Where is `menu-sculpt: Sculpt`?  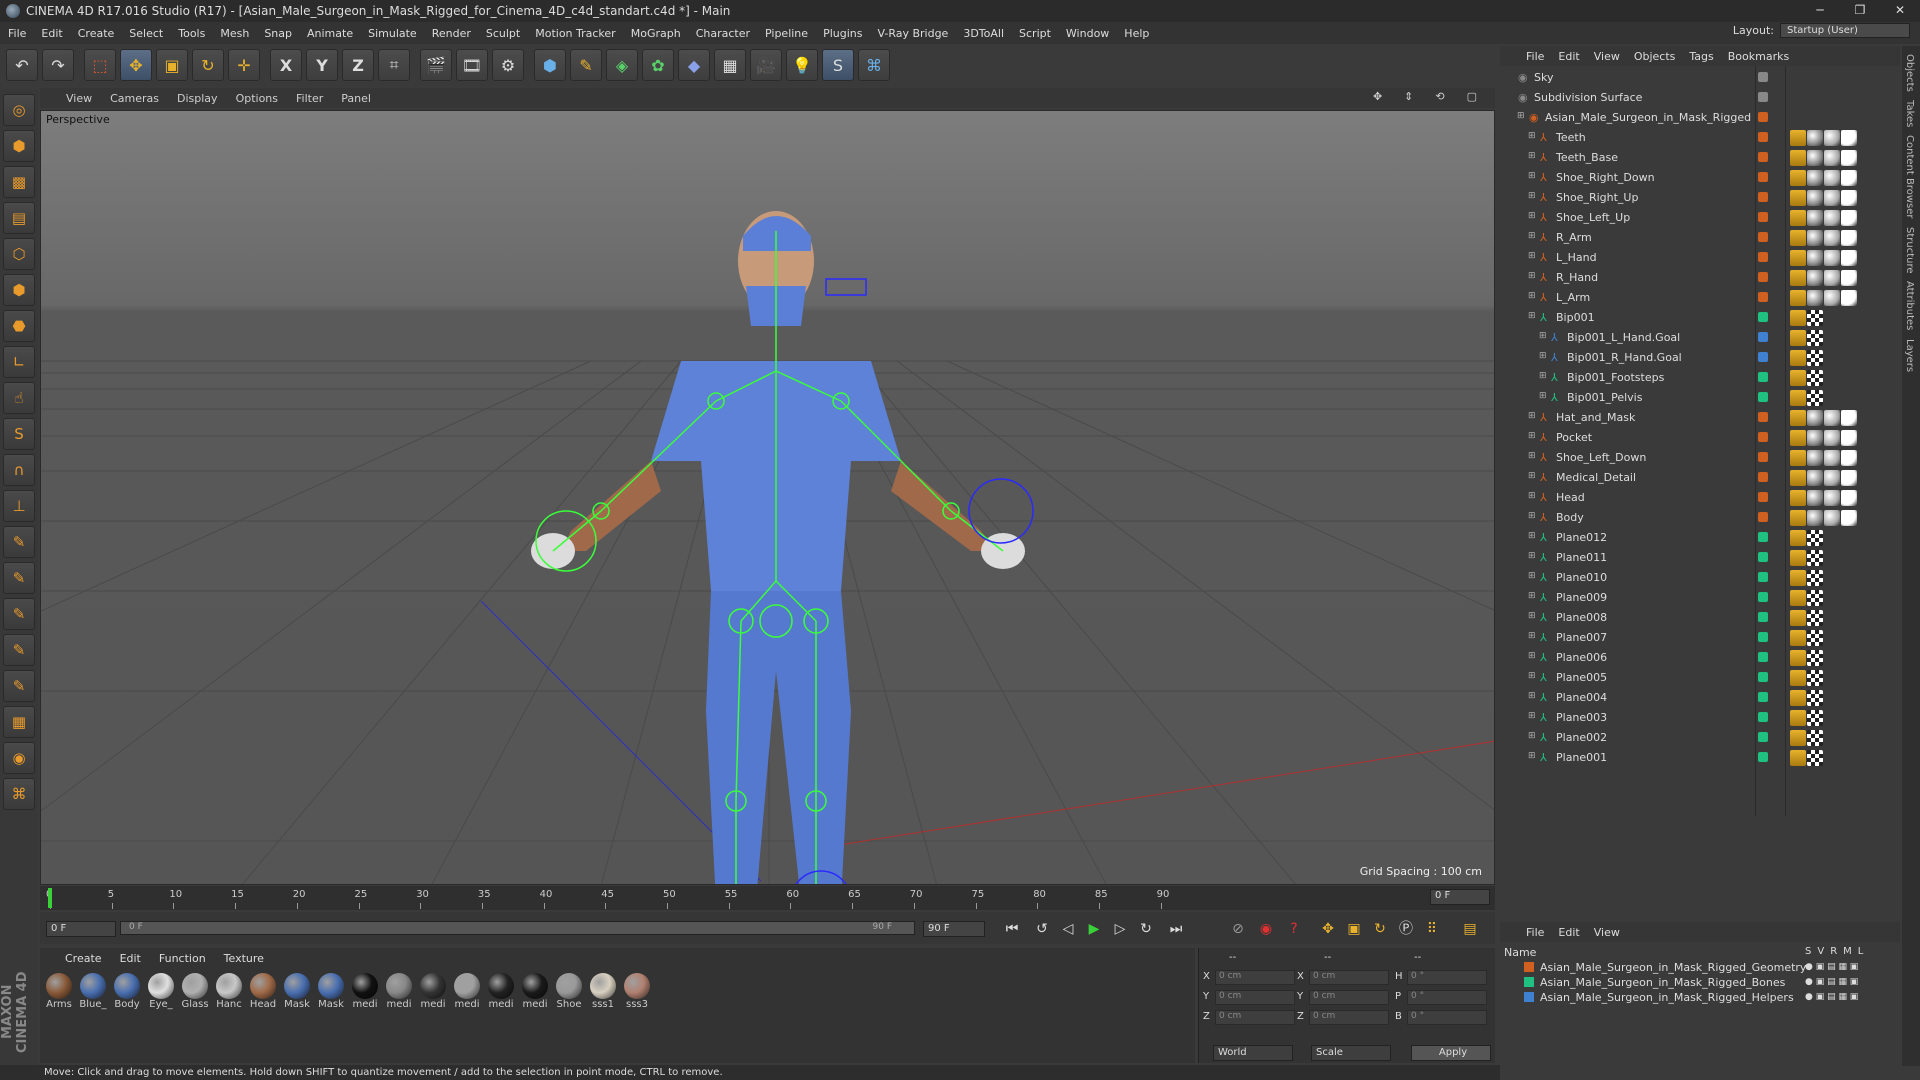
menu-sculpt: Sculpt is located at coordinates (503, 33).